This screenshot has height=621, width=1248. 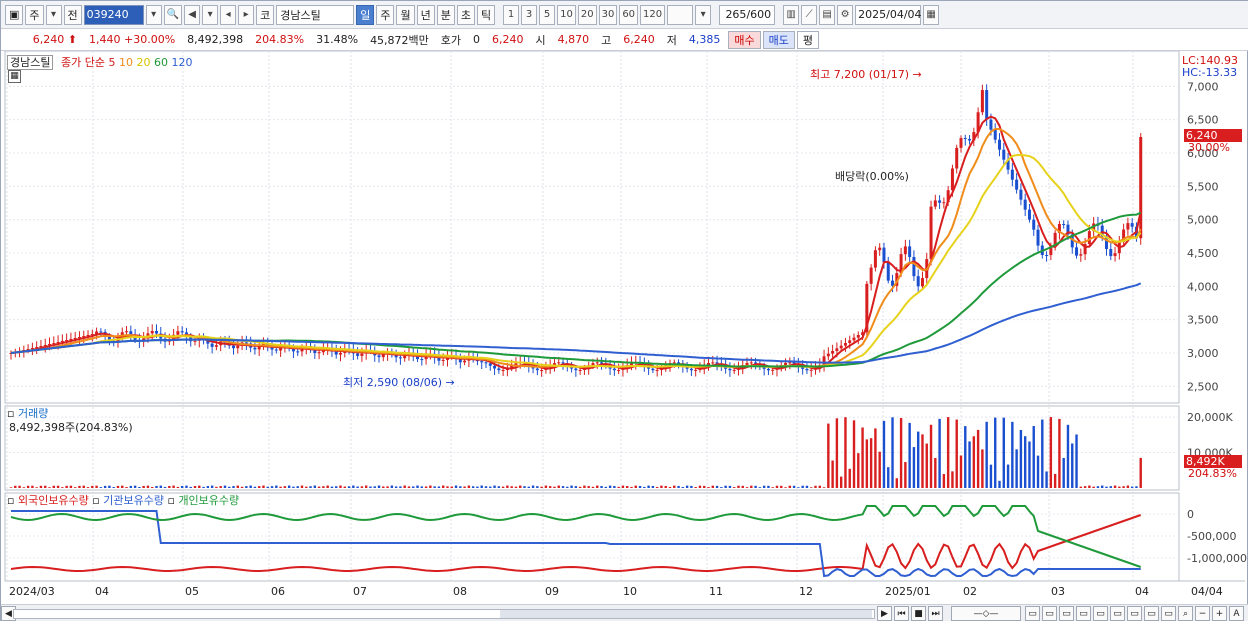 What do you see at coordinates (385, 14) in the screenshot?
I see `tab-week: 주` at bounding box center [385, 14].